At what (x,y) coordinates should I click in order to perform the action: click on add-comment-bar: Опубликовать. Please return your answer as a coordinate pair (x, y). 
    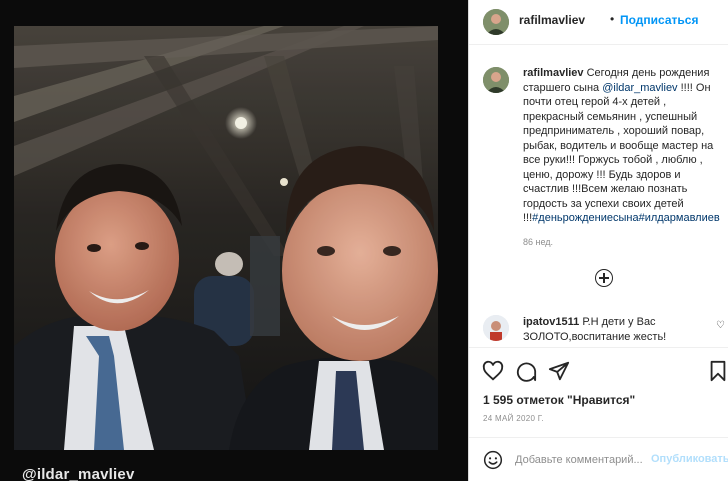
    Looking at the image, I should click on (598, 459).